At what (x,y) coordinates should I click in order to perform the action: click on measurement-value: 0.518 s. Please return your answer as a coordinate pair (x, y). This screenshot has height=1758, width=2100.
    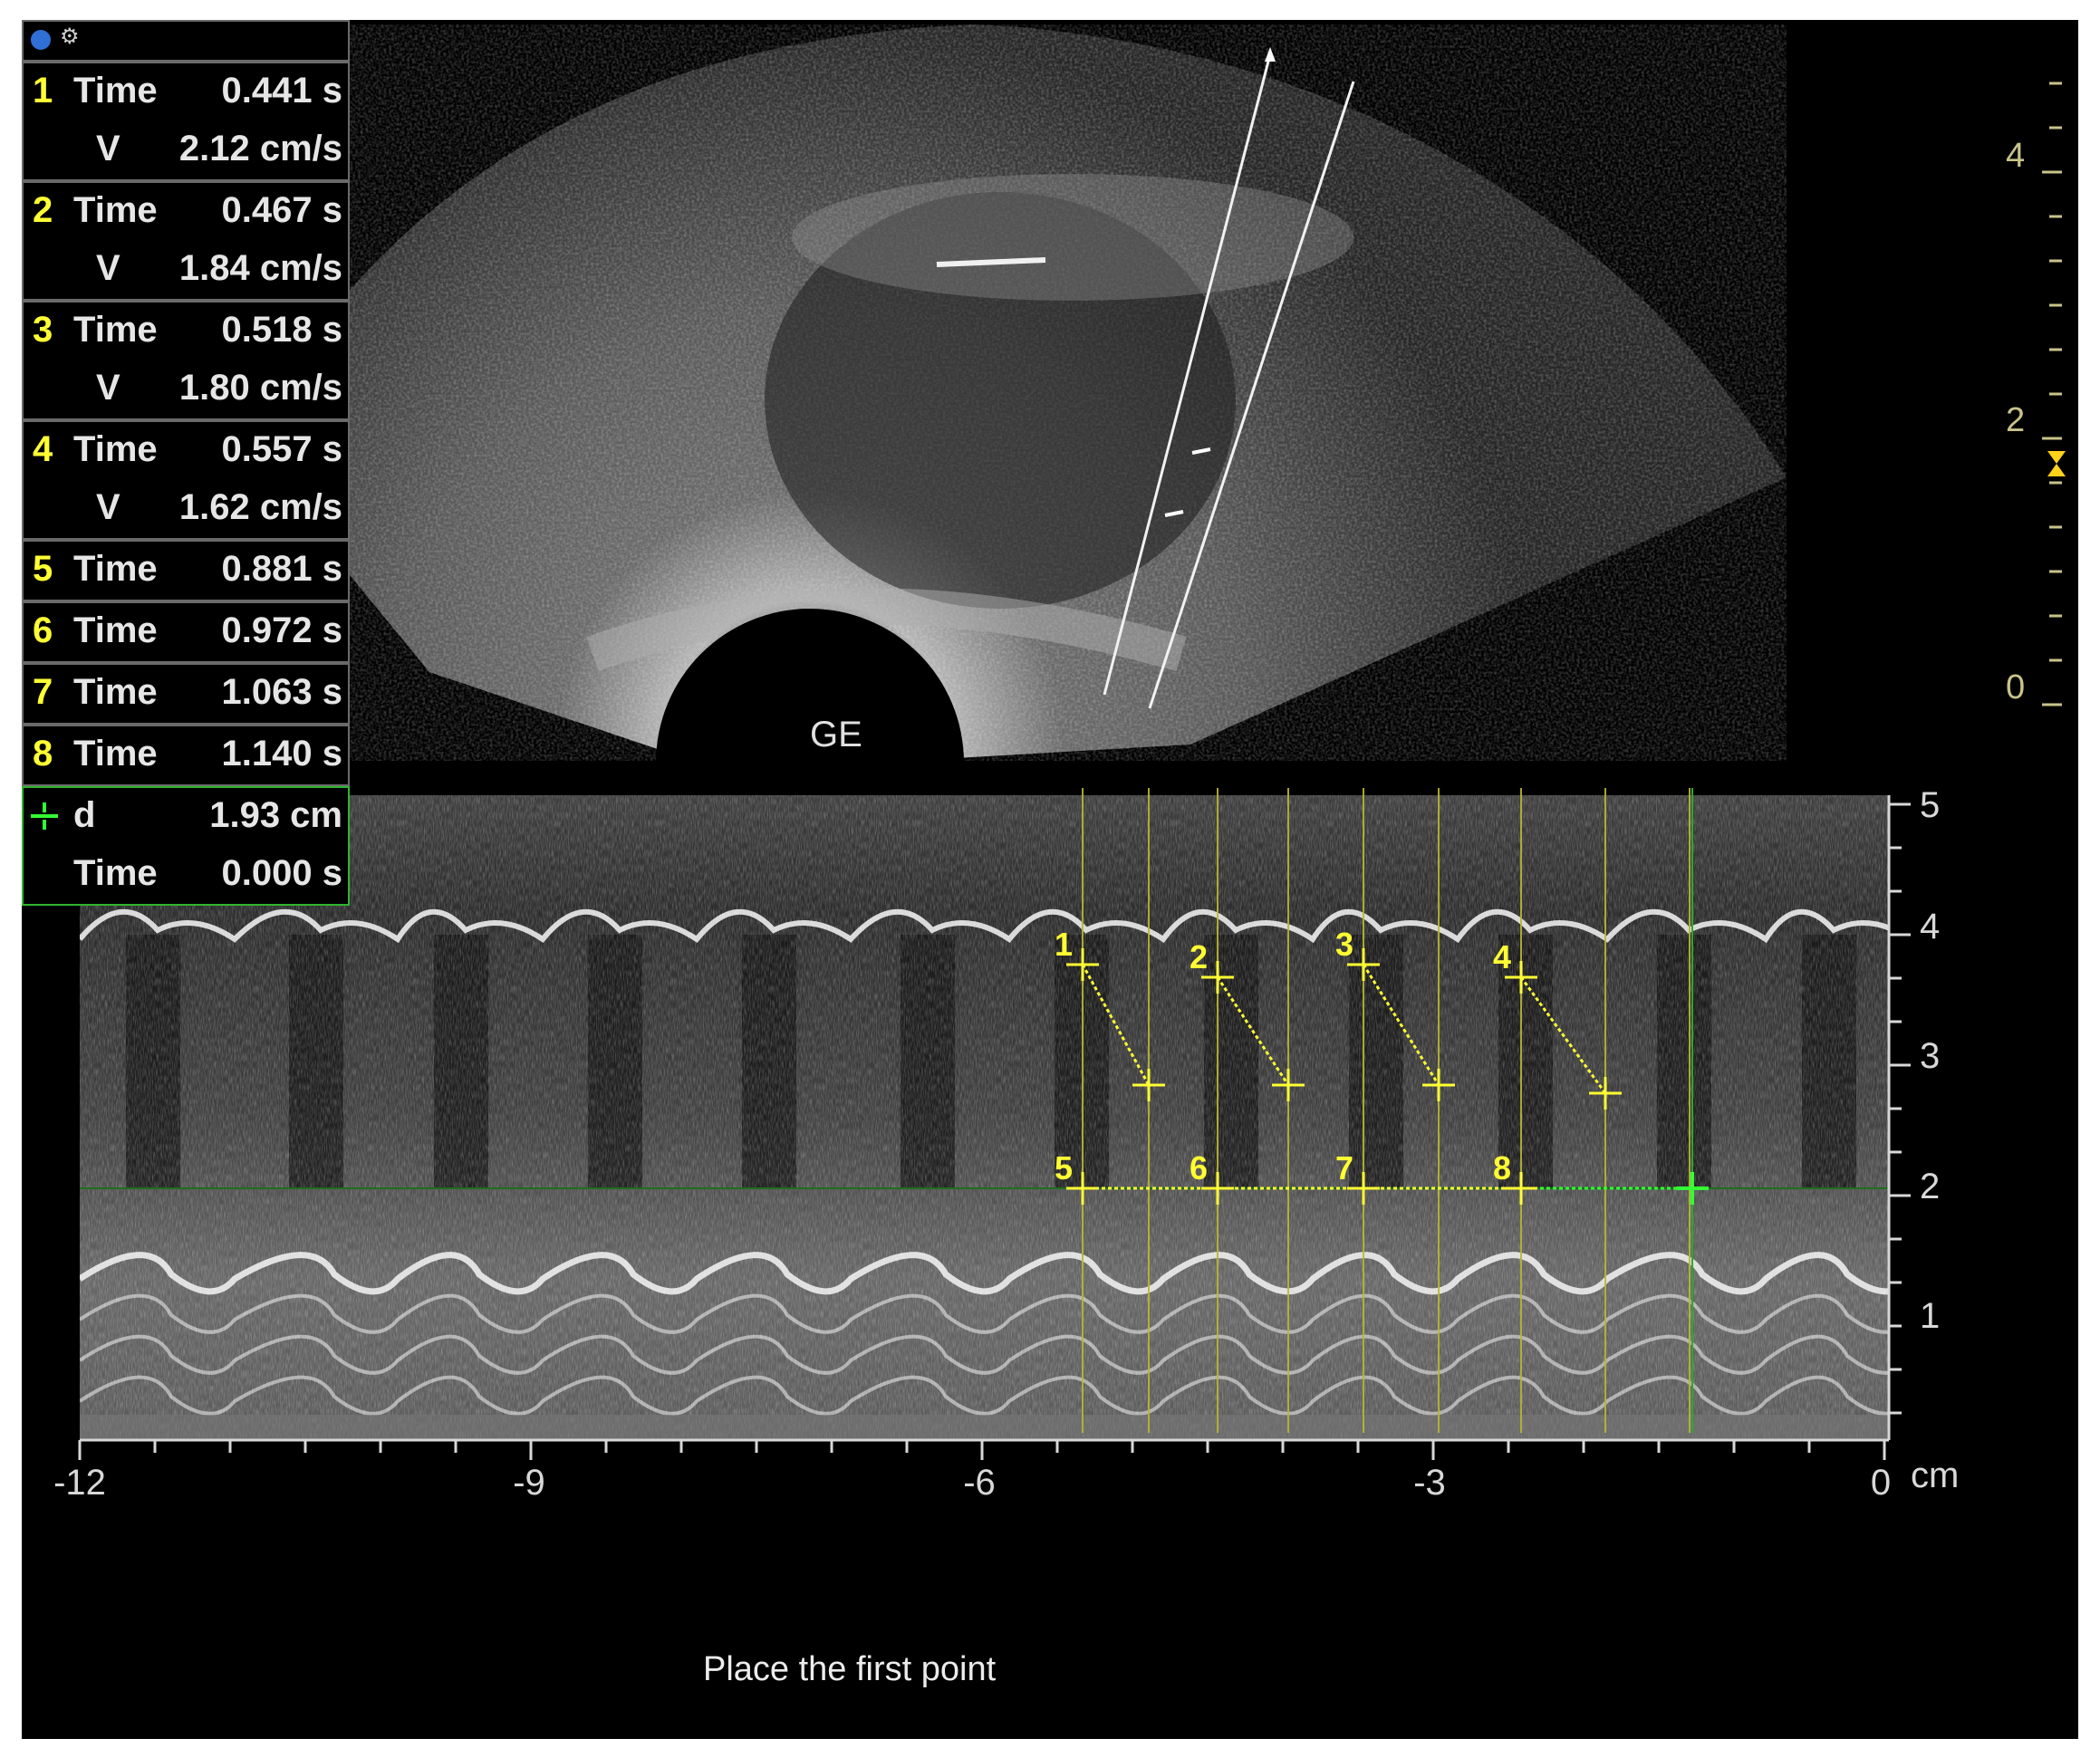
    Looking at the image, I should click on (281, 330).